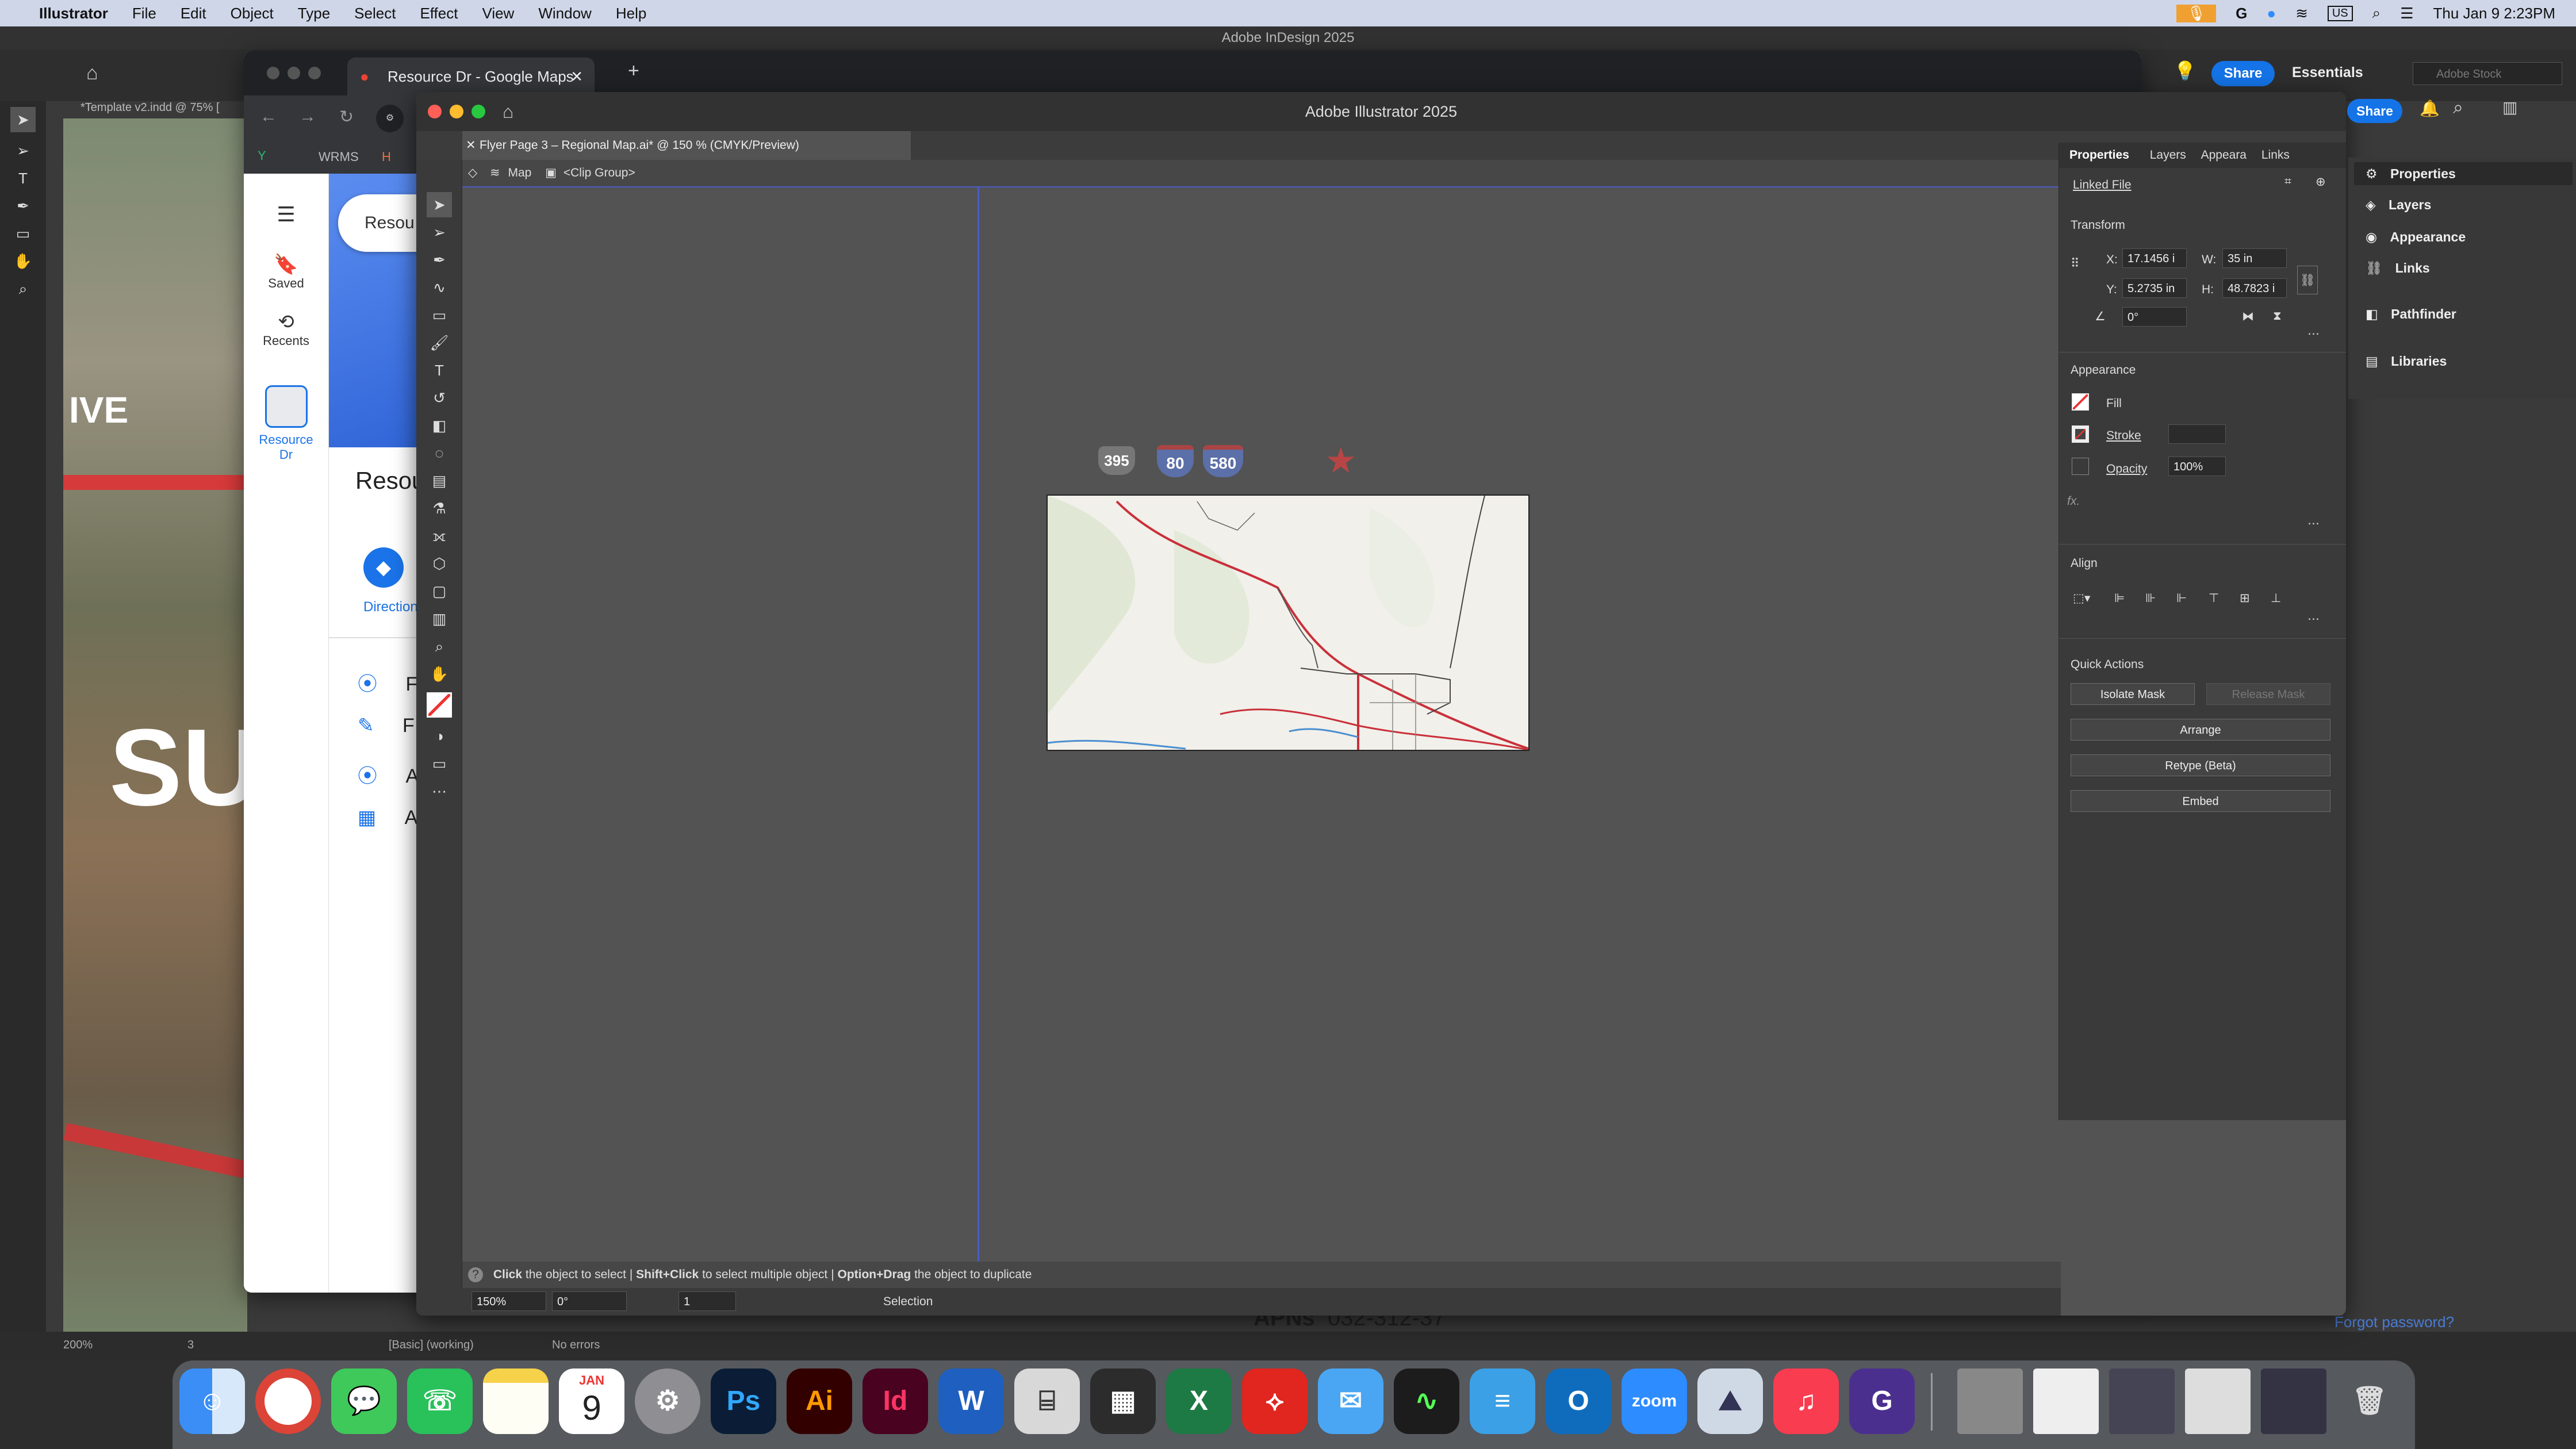  I want to click on site-settings-icon: ⚙, so click(390, 118).